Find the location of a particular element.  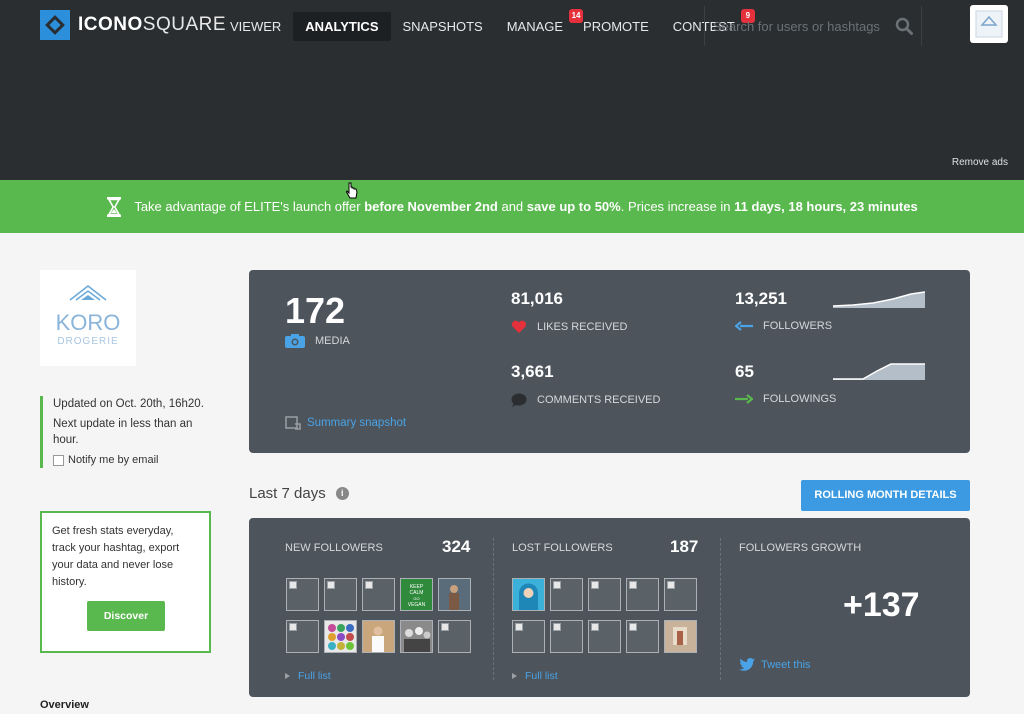

koro-logo-icon: KORO DROGERIE is located at coordinates (88, 316).